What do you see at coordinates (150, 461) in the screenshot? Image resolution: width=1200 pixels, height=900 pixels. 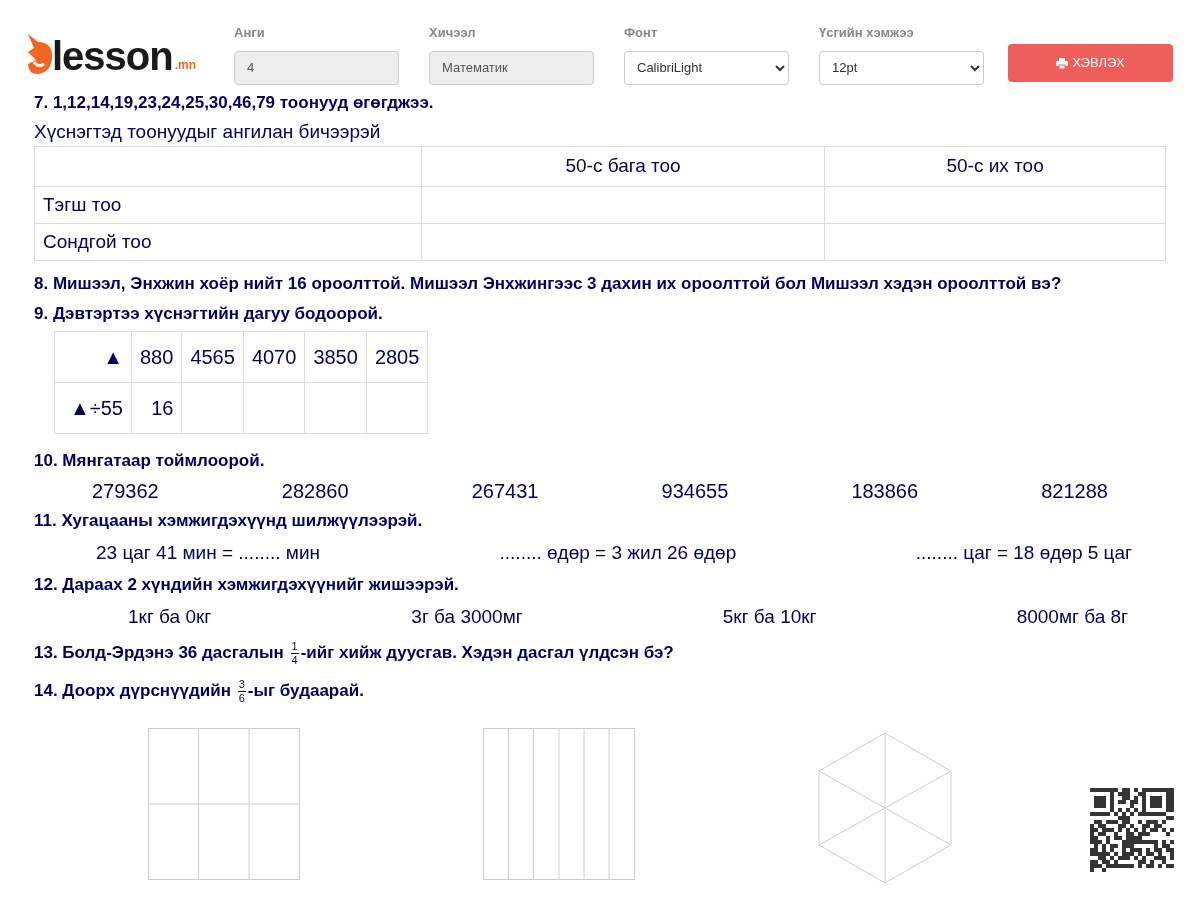 I see `question-text: 10. Мянгатаар тоймлоорой.` at bounding box center [150, 461].